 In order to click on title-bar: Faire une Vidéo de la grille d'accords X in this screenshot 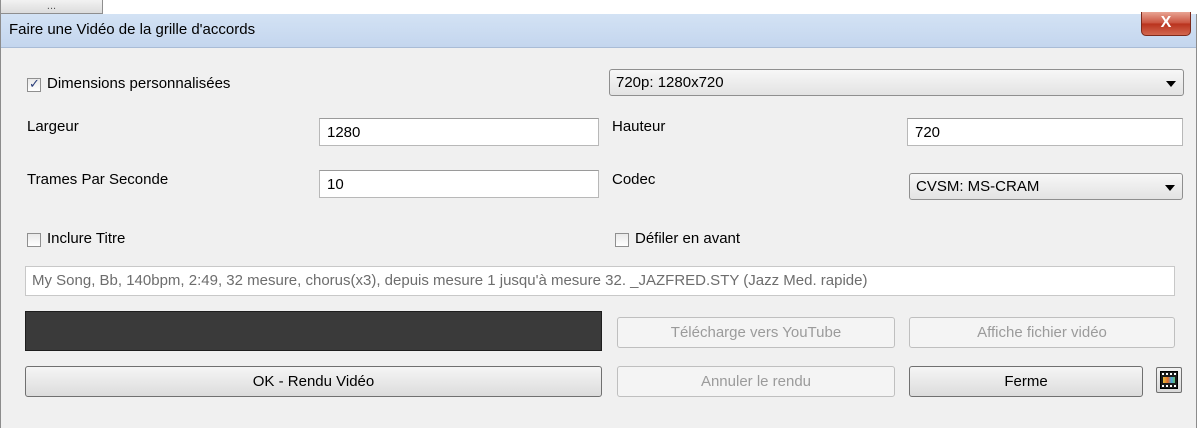, I will do `click(598, 30)`.